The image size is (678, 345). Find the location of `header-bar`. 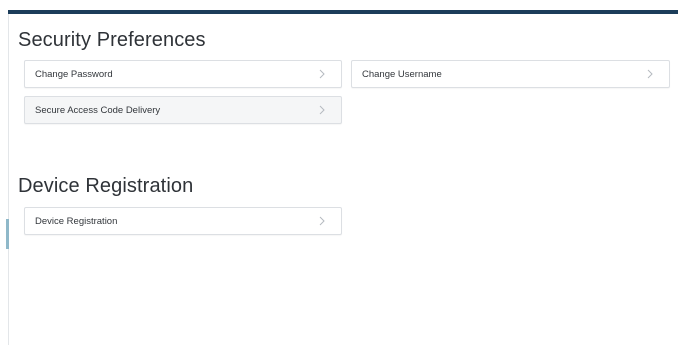

header-bar is located at coordinates (343, 12).